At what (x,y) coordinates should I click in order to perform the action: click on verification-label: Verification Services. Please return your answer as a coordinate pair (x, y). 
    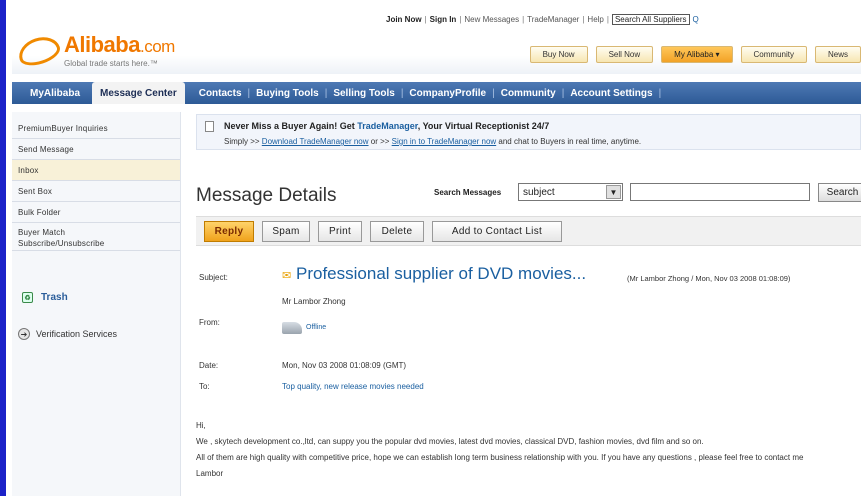
    Looking at the image, I should click on (77, 334).